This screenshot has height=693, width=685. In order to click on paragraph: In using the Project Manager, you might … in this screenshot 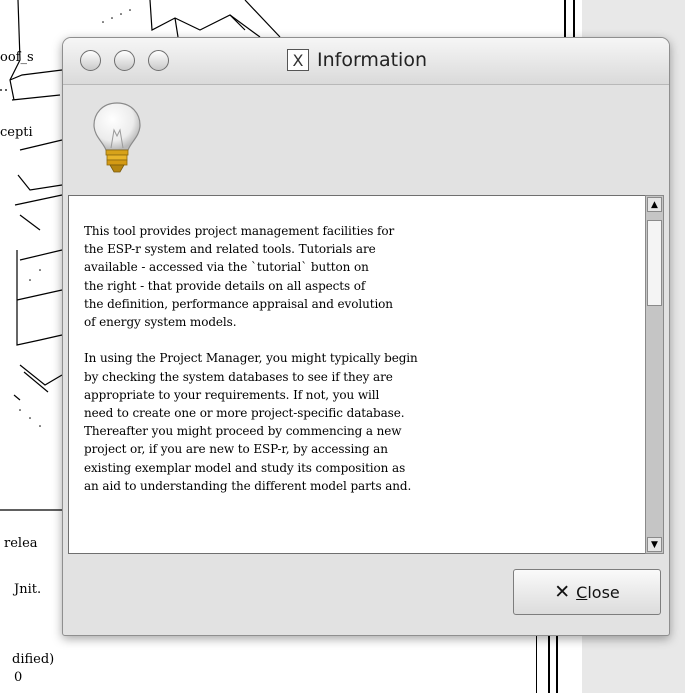, I will do `click(251, 422)`.